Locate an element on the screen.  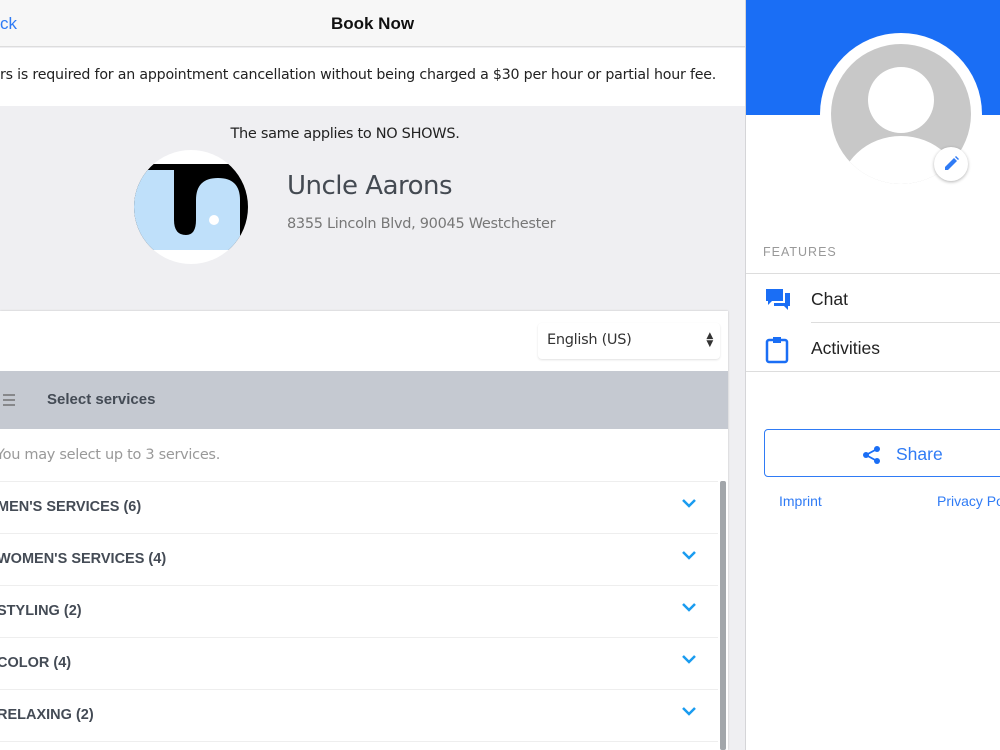
select-services-title: Select services is located at coordinates (101, 399).